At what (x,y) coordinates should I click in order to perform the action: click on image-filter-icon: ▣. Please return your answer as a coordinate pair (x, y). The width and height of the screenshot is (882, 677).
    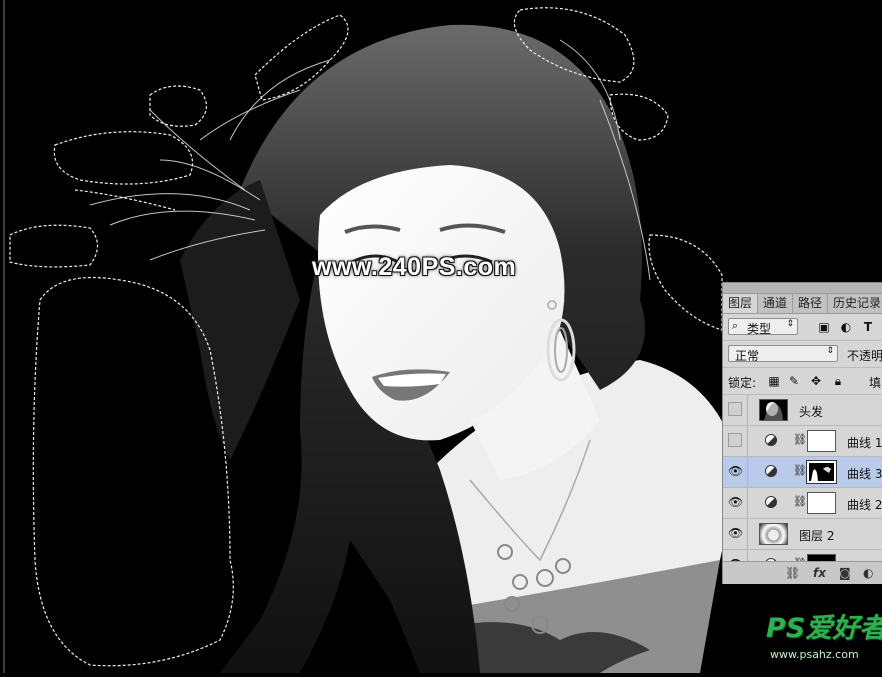
    Looking at the image, I should click on (824, 327).